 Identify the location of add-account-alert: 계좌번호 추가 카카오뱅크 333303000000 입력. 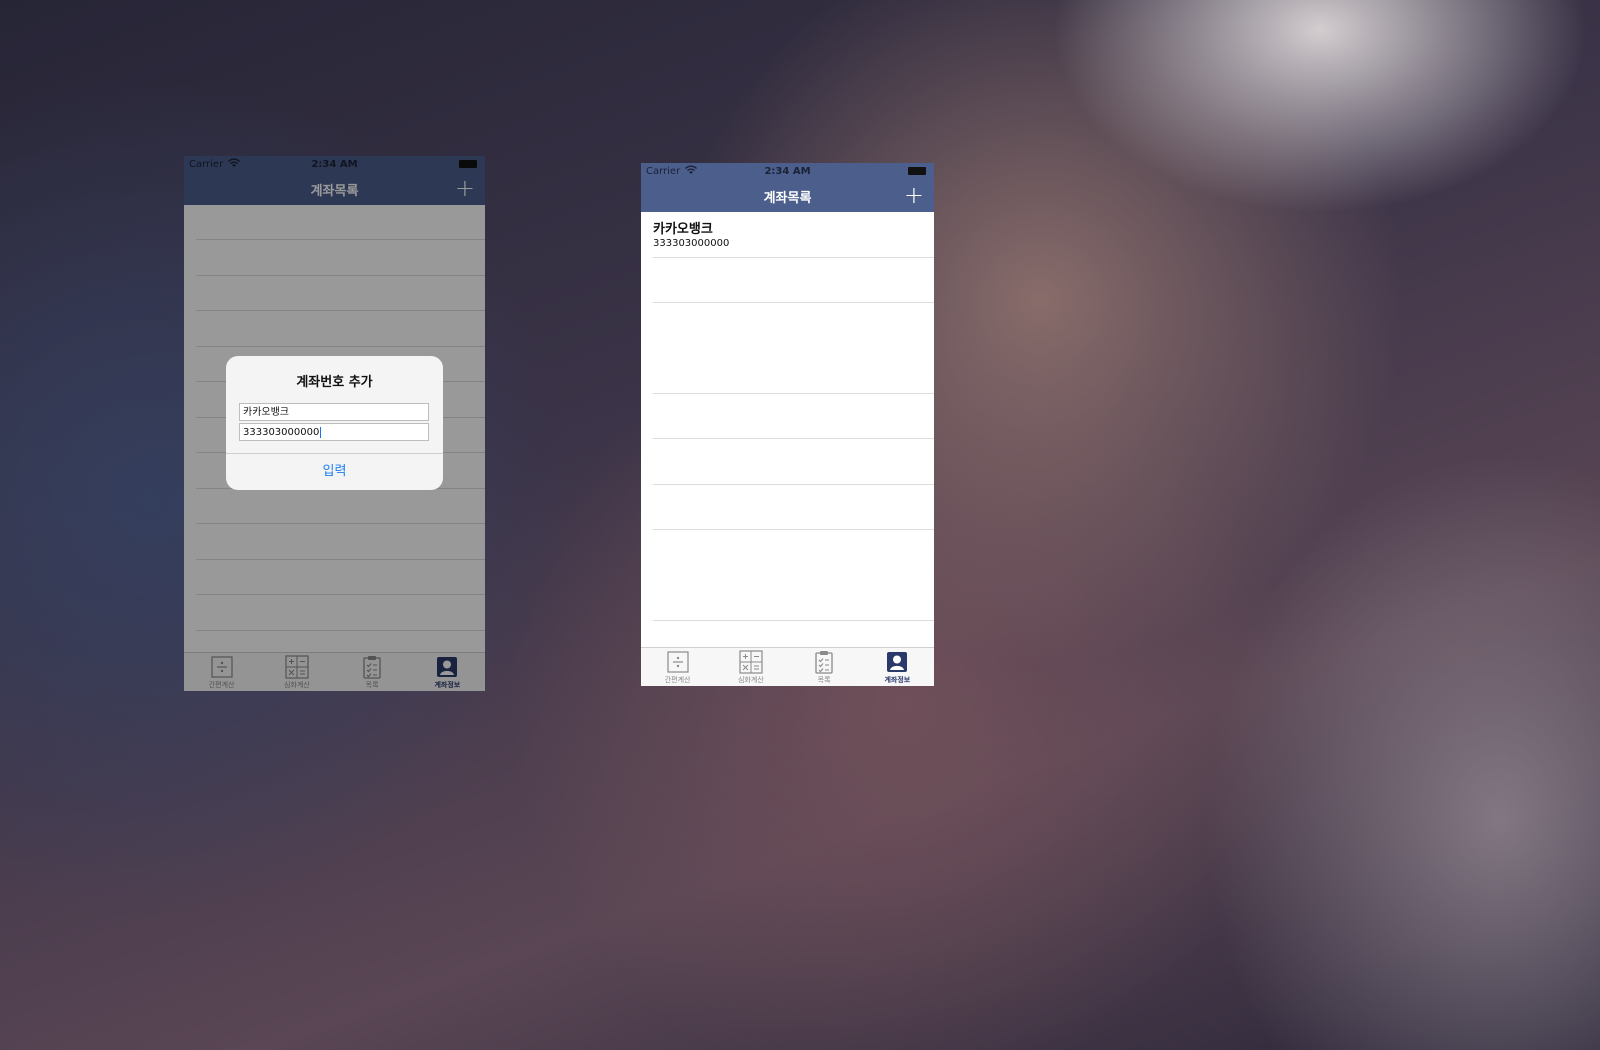
(334, 423).